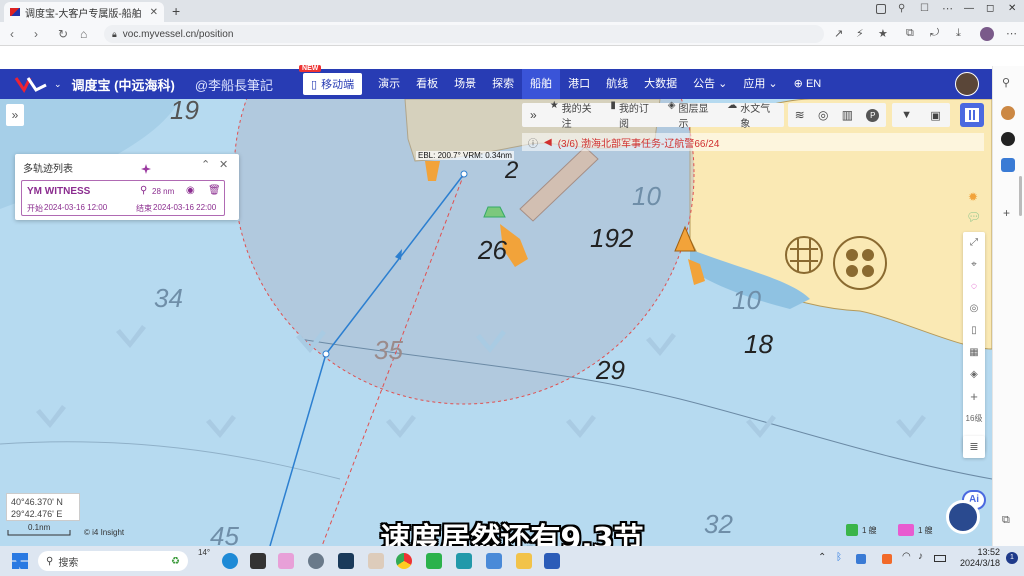 The image size is (1024, 576). What do you see at coordinates (969, 8) in the screenshot?
I see `minimize-button: —` at bounding box center [969, 8].